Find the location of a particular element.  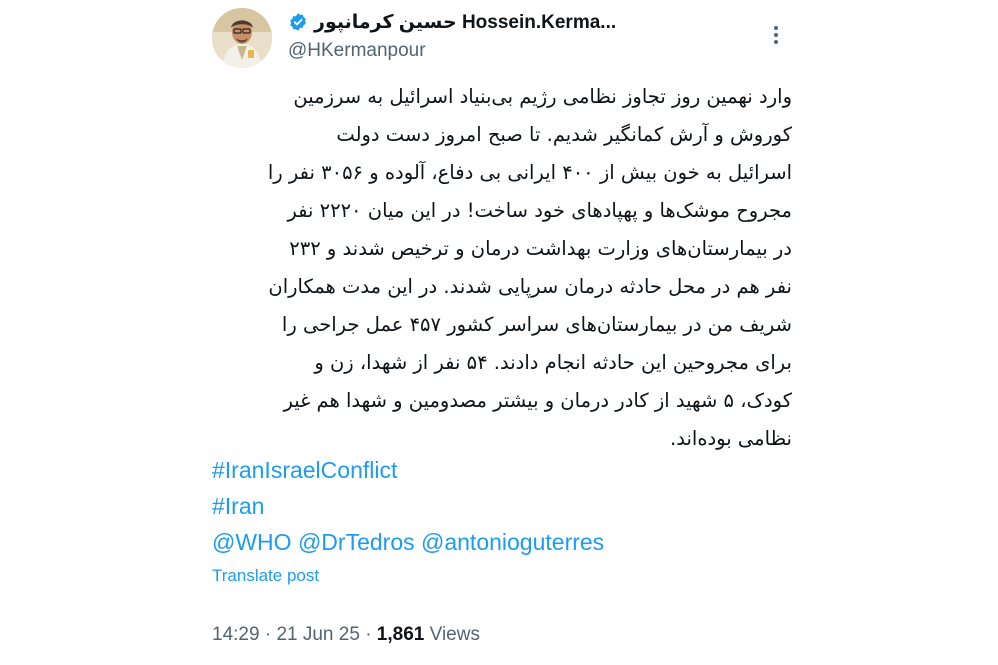

hashtag-iran: #Iran is located at coordinates (504, 506).